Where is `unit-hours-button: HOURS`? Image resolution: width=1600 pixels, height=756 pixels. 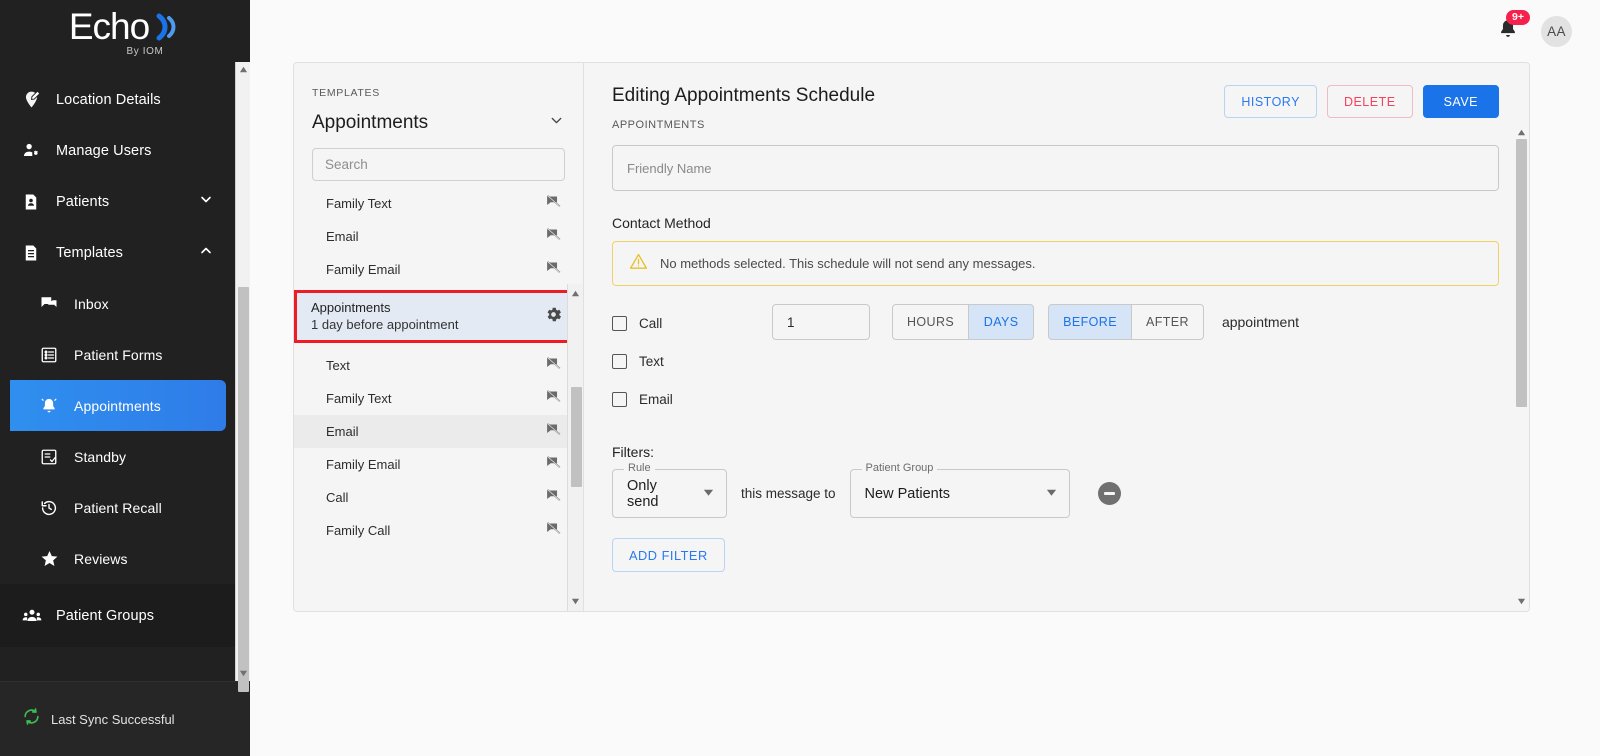
unit-hours-button: HOURS is located at coordinates (931, 322).